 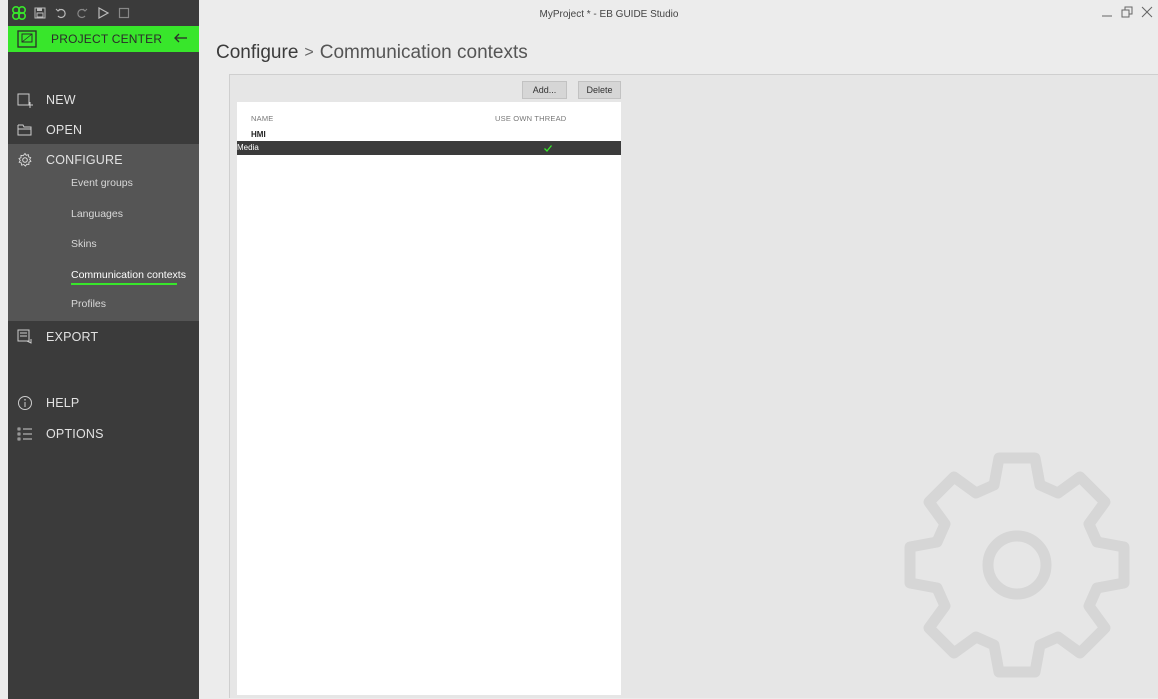 What do you see at coordinates (72, 337) in the screenshot?
I see `sidebar-item-label: EXPORT` at bounding box center [72, 337].